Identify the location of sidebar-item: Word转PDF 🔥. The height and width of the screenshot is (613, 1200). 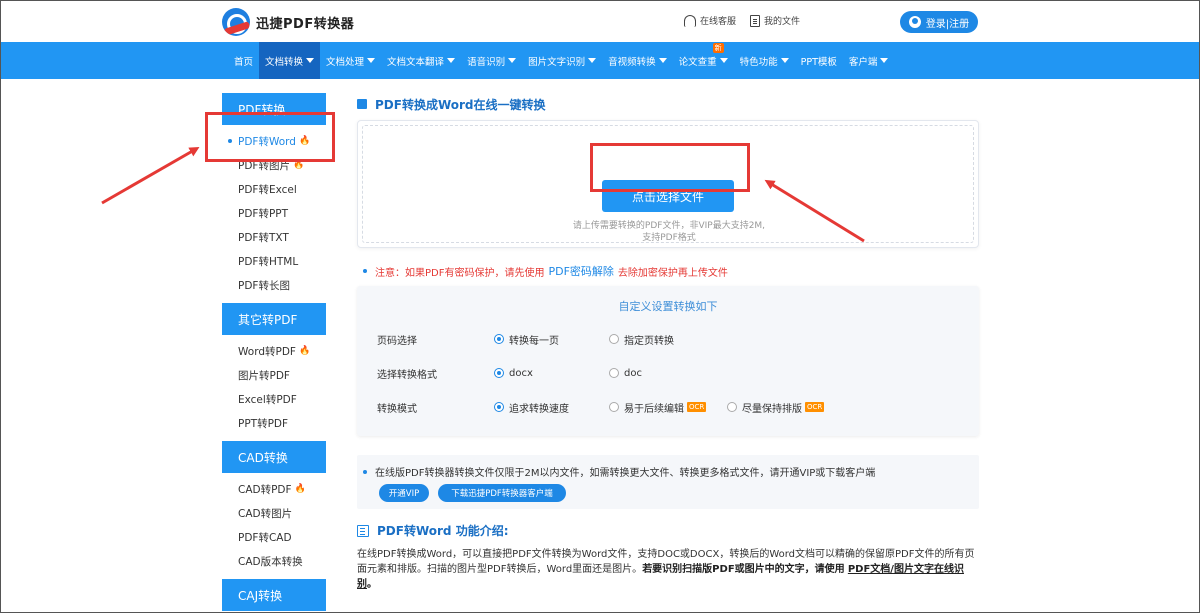
(274, 351).